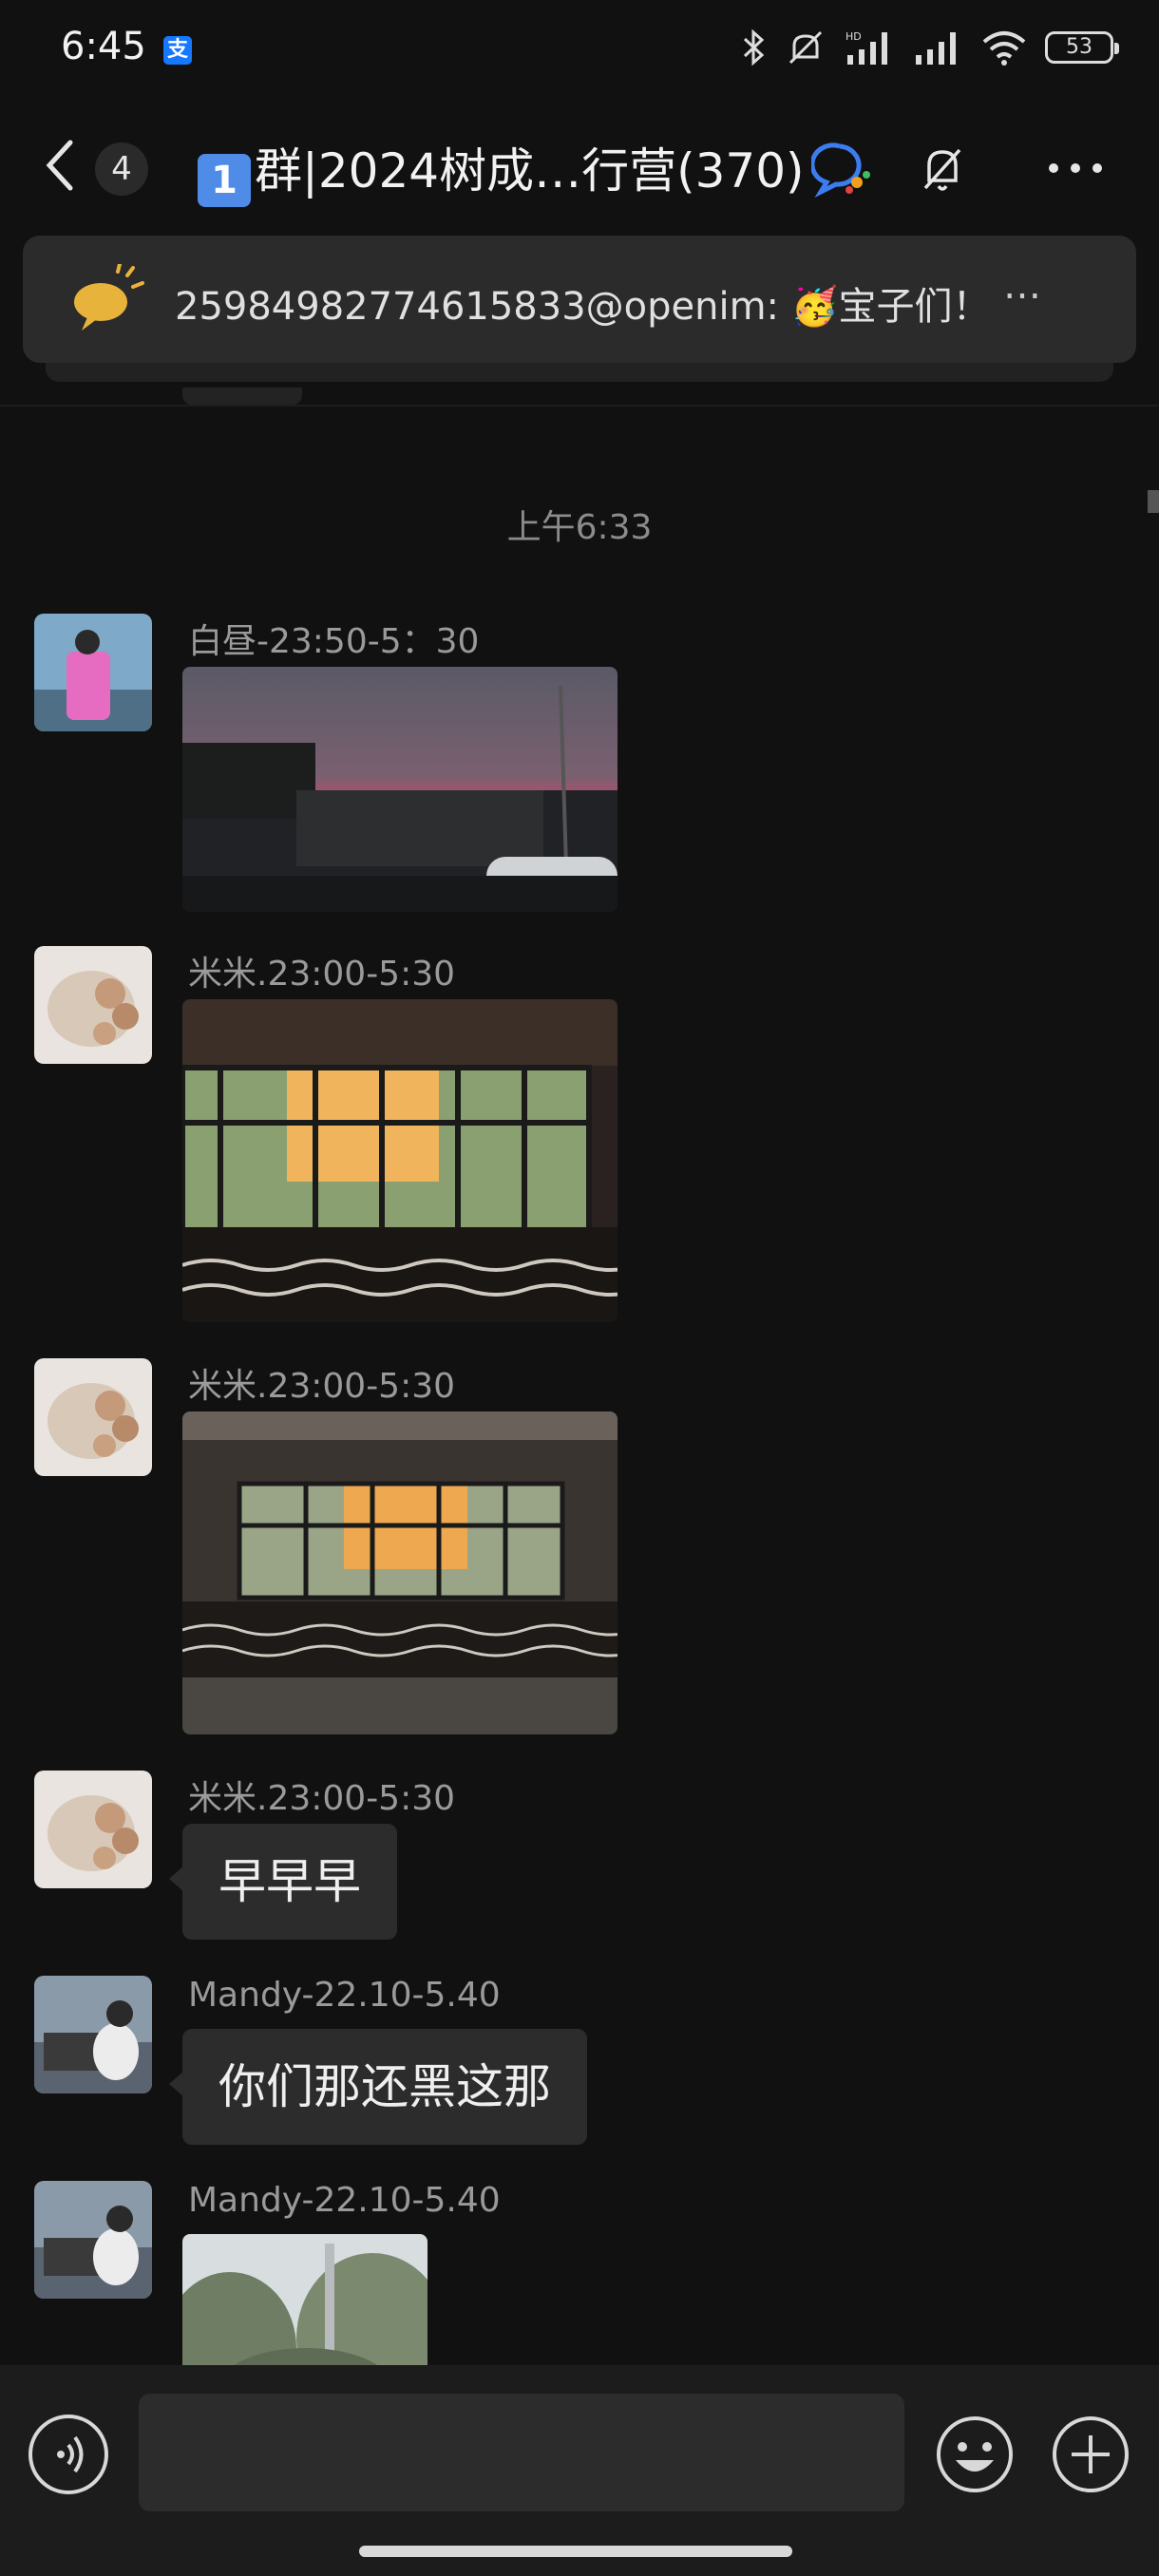 This screenshot has height=2576, width=1159. I want to click on unread-count-badge: 4, so click(121, 169).